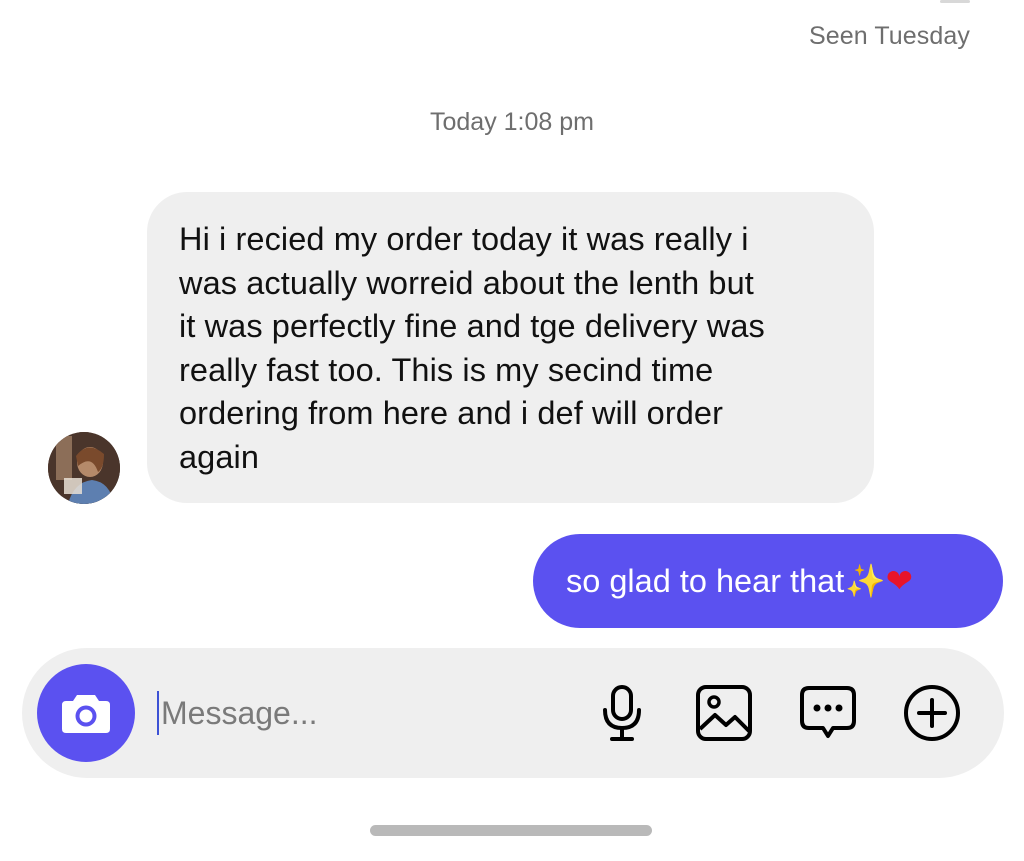 The height and width of the screenshot is (861, 1024). I want to click on outgoing-message-text: so glad to hear that, so click(705, 580).